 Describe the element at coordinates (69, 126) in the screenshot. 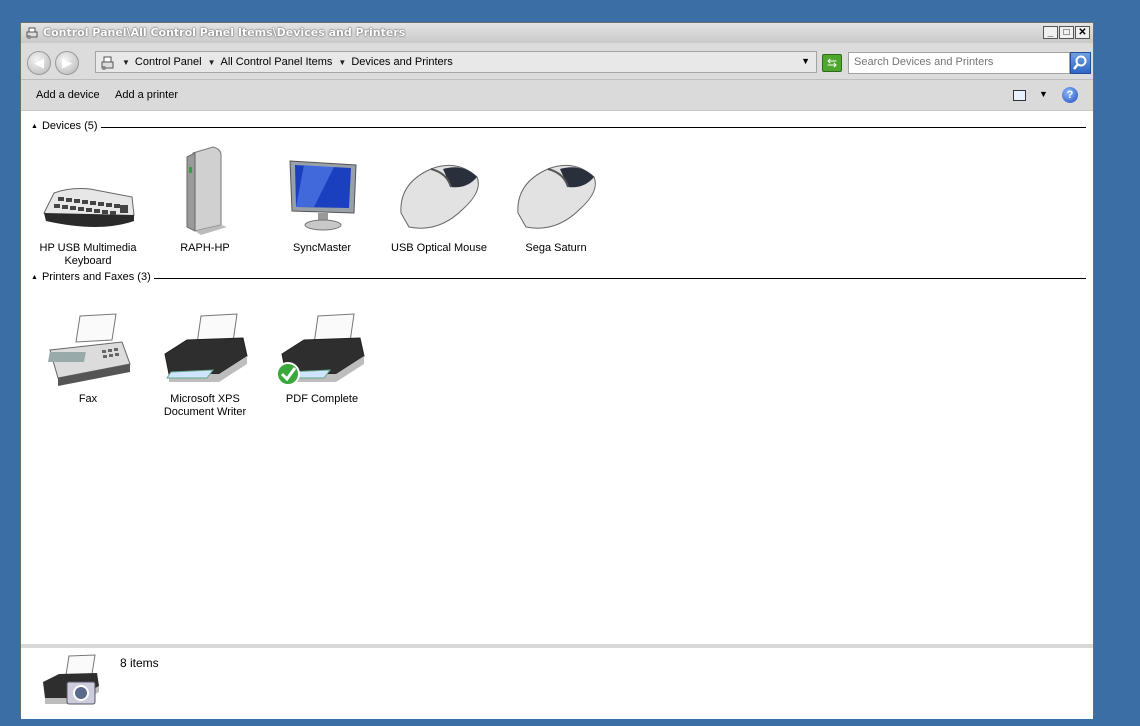

I see `group-label: Devices (5)` at that location.